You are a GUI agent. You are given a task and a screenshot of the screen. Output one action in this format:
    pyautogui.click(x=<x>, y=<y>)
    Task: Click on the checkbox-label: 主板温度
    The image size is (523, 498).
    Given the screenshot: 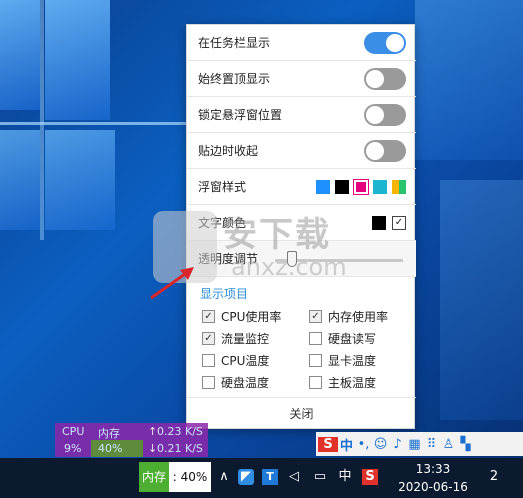 What is the action you would take?
    pyautogui.click(x=352, y=383)
    